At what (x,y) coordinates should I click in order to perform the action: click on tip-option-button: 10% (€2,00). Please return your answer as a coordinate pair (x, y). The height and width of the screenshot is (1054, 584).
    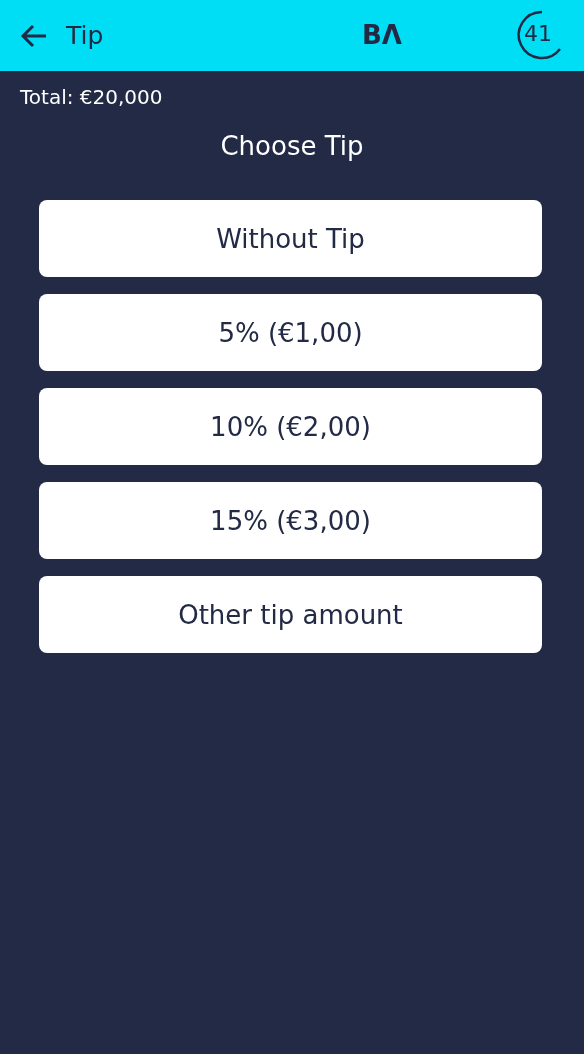
    Looking at the image, I should click on (290, 426).